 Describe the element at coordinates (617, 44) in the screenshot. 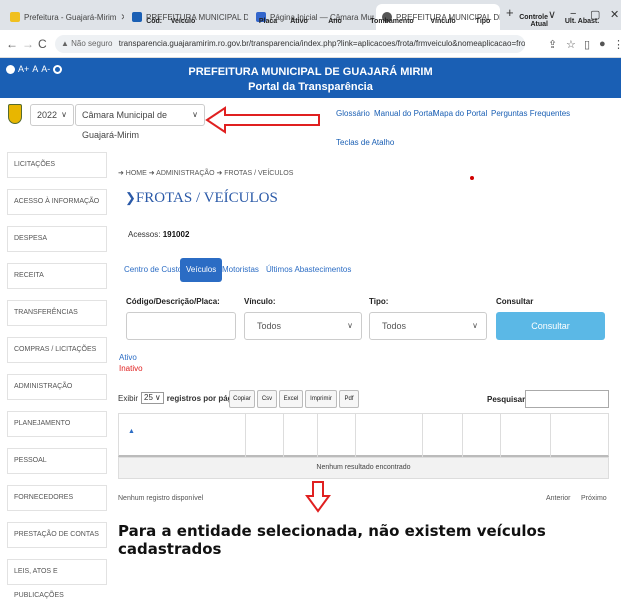

I see `browser-menu-icon: ⋮` at that location.